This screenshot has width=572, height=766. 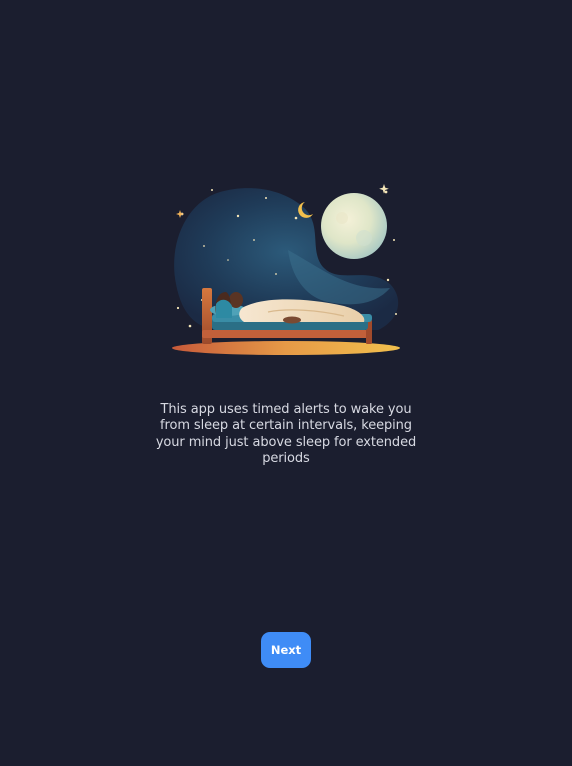 I want to click on next-button: Next, so click(x=286, y=650).